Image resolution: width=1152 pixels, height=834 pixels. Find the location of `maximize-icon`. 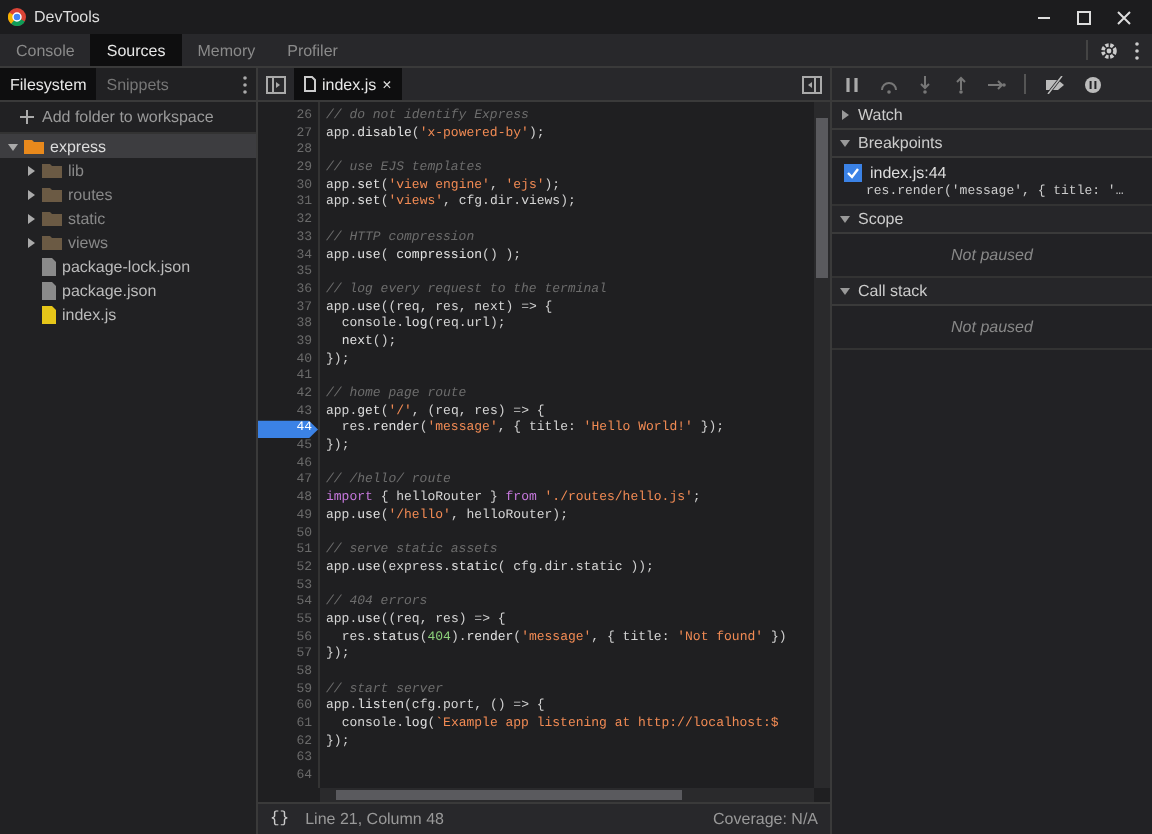

maximize-icon is located at coordinates (1084, 17).